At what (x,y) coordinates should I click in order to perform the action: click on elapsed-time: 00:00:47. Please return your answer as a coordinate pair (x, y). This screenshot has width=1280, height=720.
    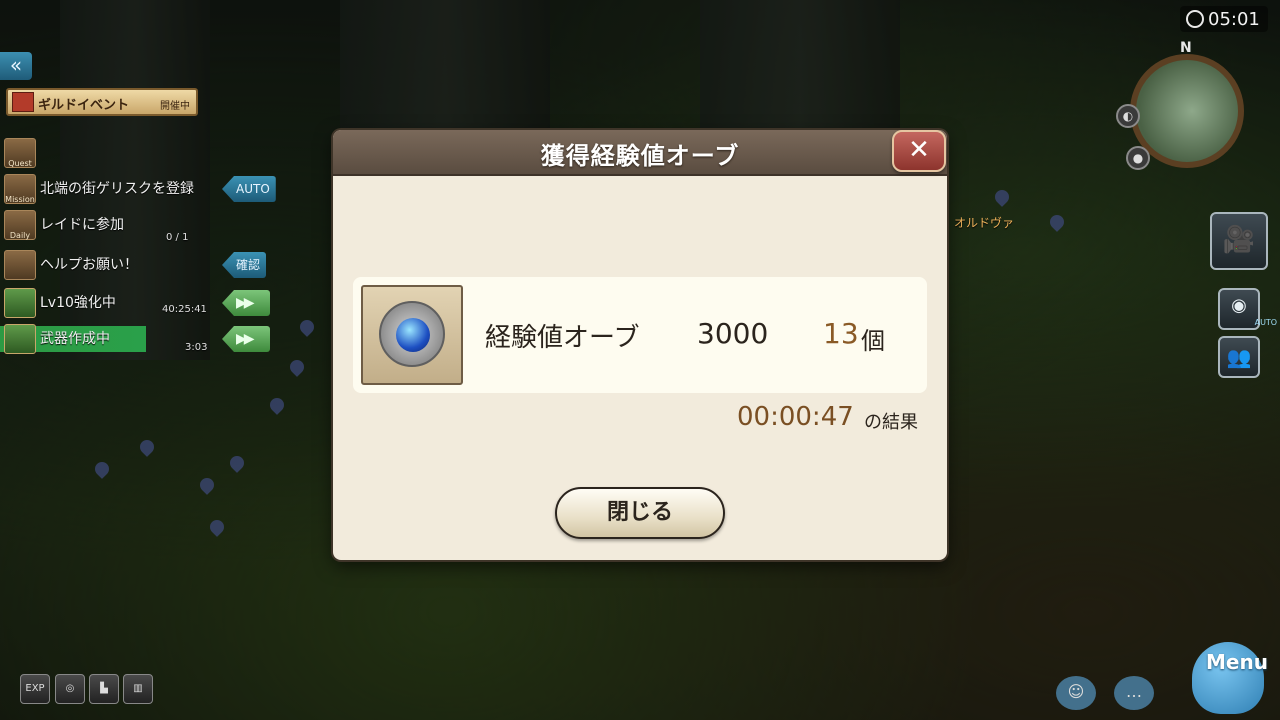
    Looking at the image, I should click on (795, 417).